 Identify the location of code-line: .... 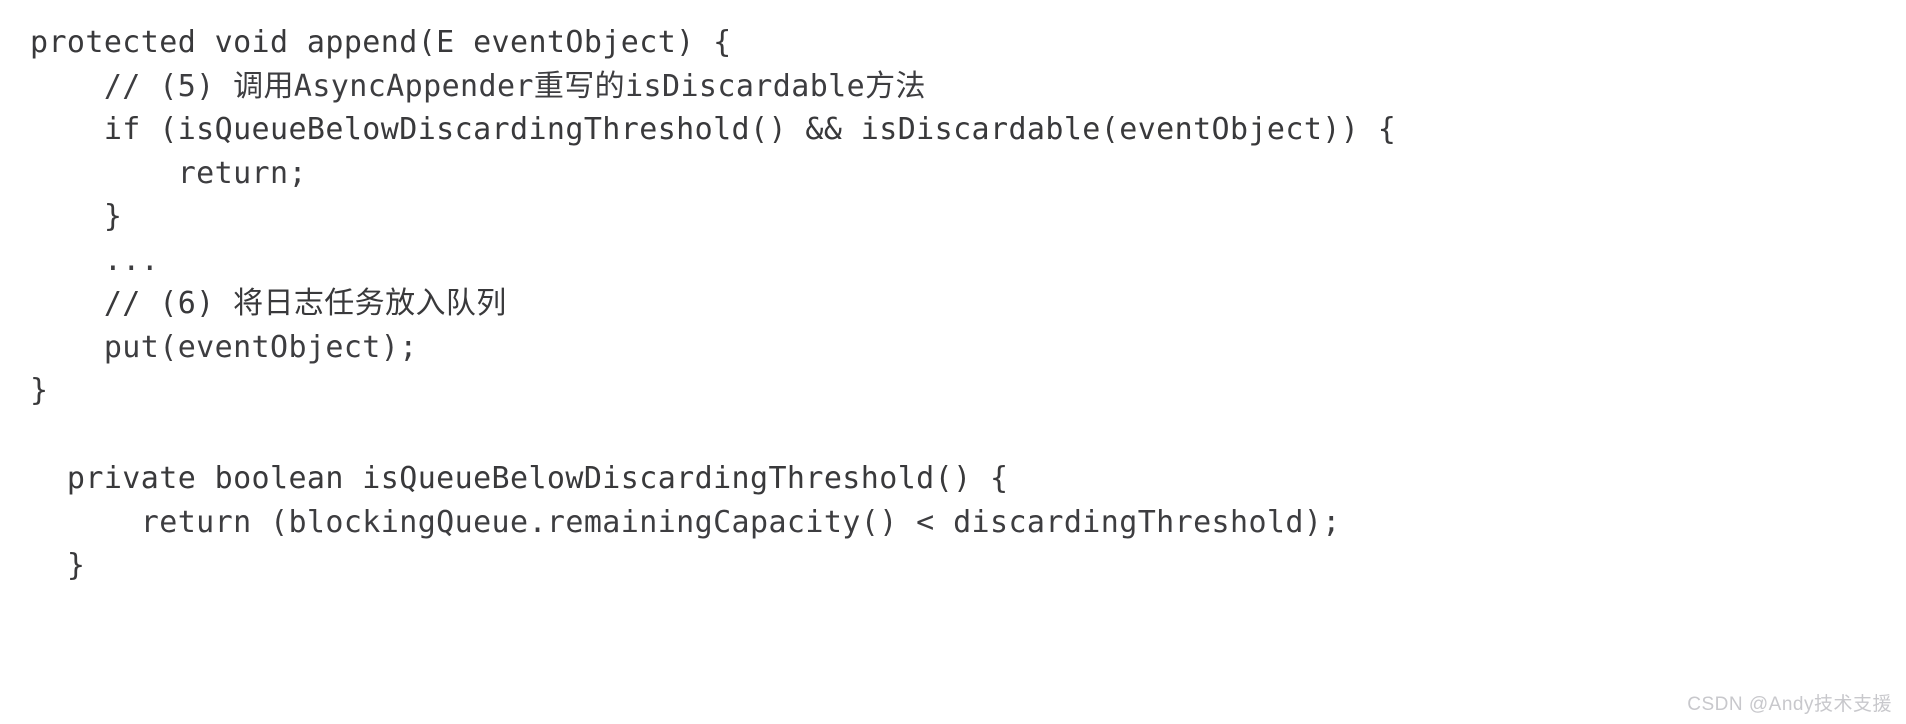
(95, 260).